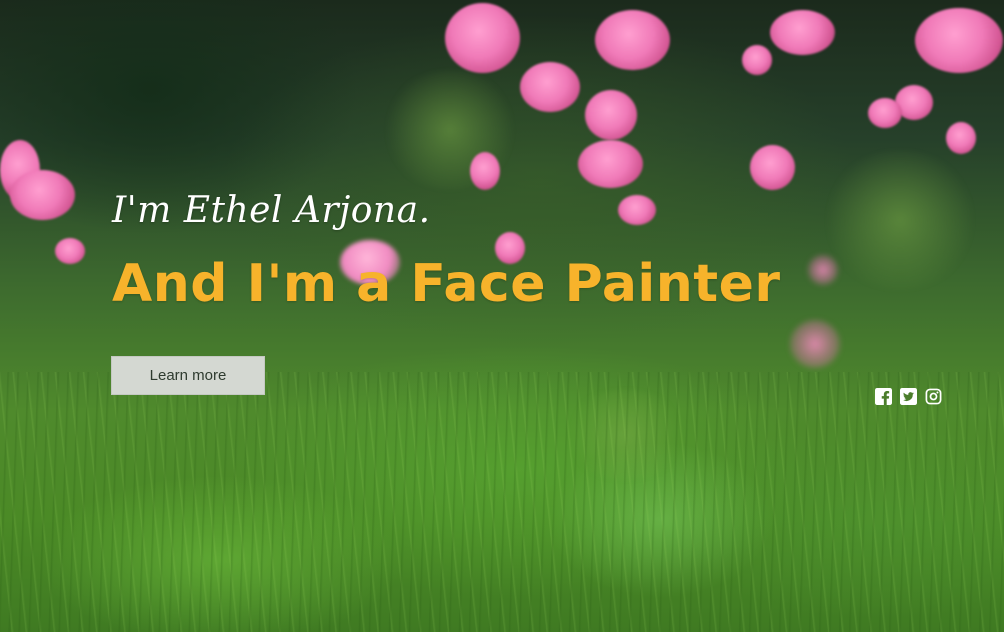  What do you see at coordinates (933, 396) in the screenshot?
I see `instagram-icon` at bounding box center [933, 396].